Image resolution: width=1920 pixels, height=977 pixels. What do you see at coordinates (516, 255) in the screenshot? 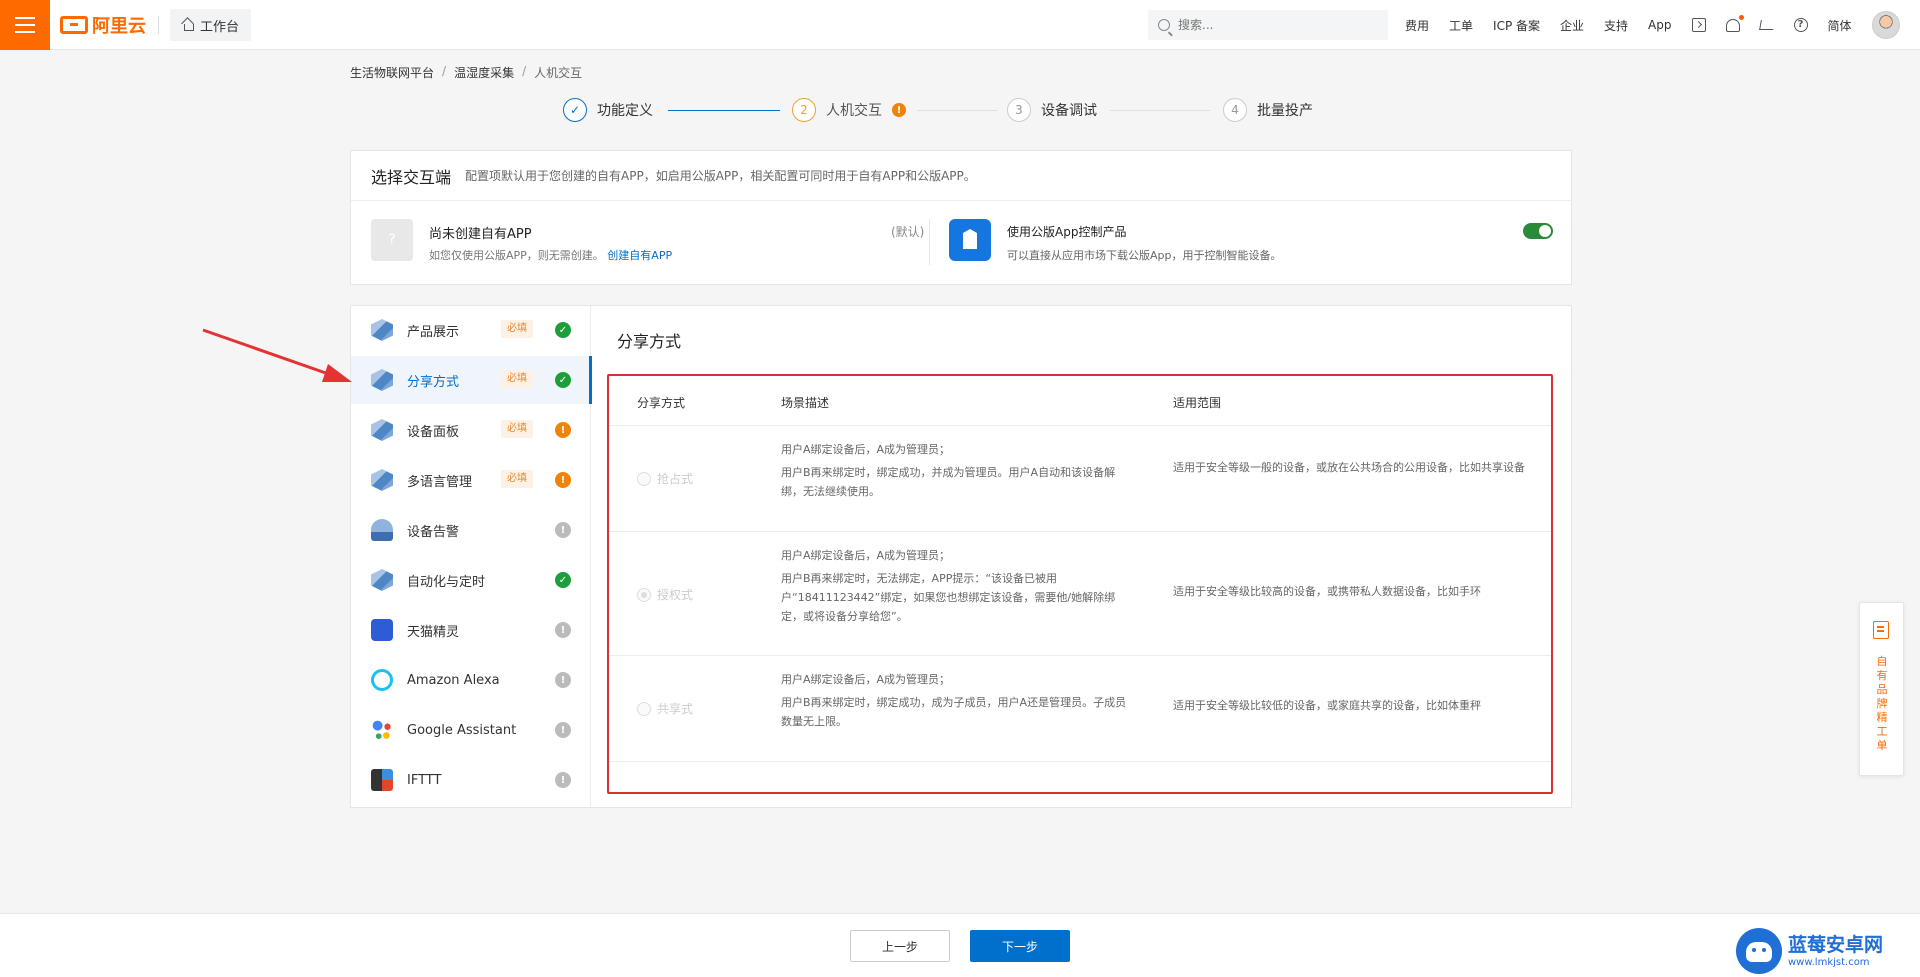
I see `own-app-desc-text: 如您仅使用公版APP，则无需创建。` at bounding box center [516, 255].